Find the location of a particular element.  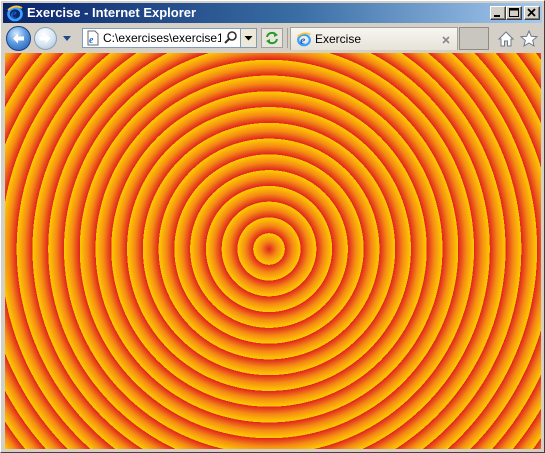

refresh-button is located at coordinates (272, 38).